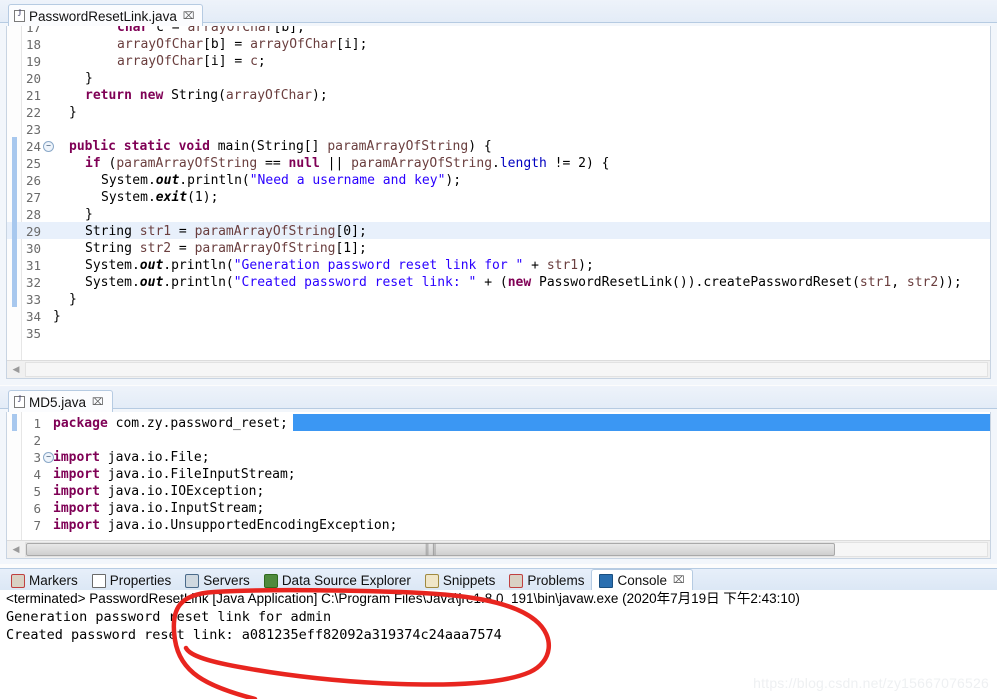 Image resolution: width=997 pixels, height=699 pixels. Describe the element at coordinates (498, 332) in the screenshot. I see `code-line: 35` at that location.